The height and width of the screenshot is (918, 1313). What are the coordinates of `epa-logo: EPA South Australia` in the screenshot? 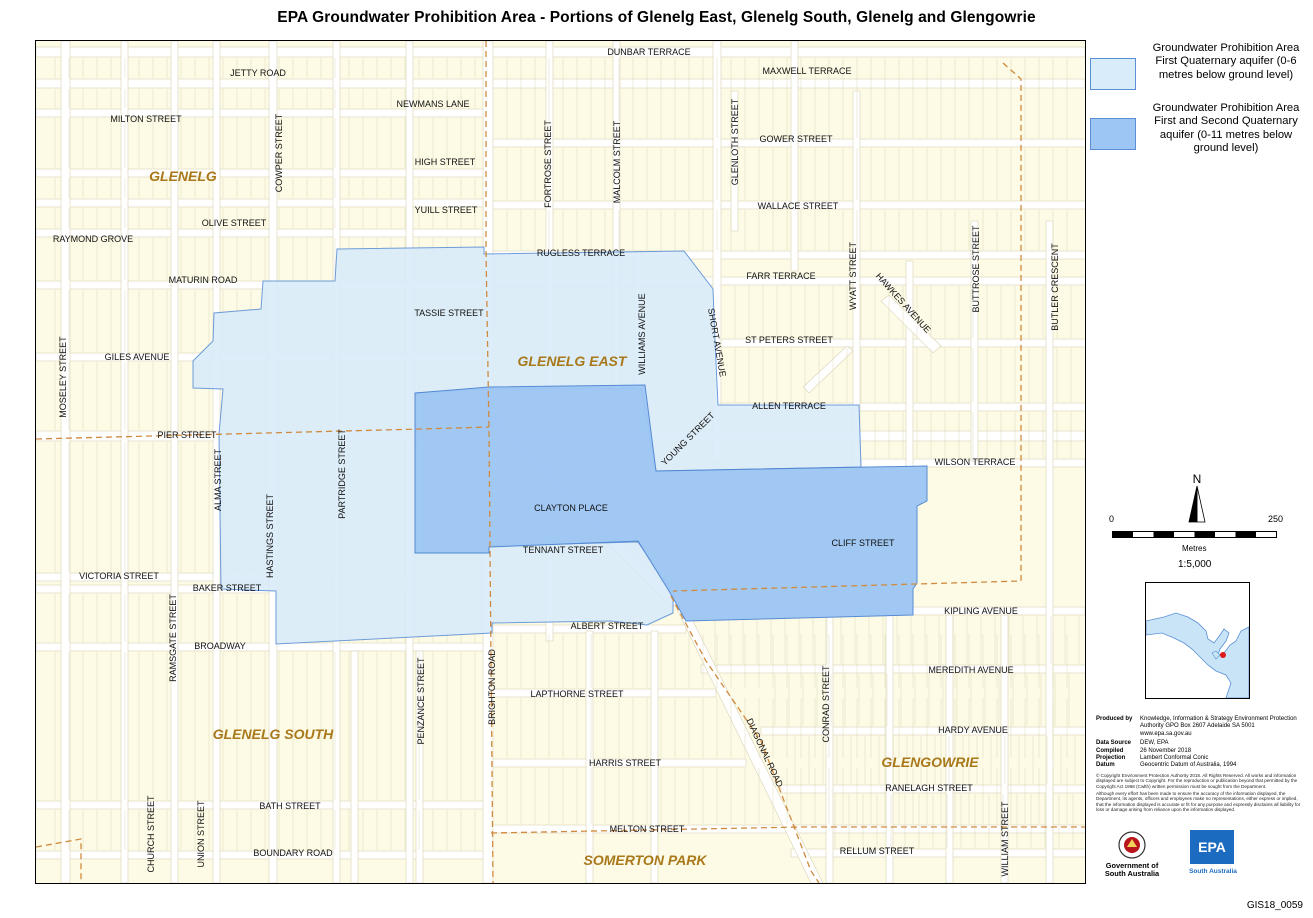 It's located at (1213, 856).